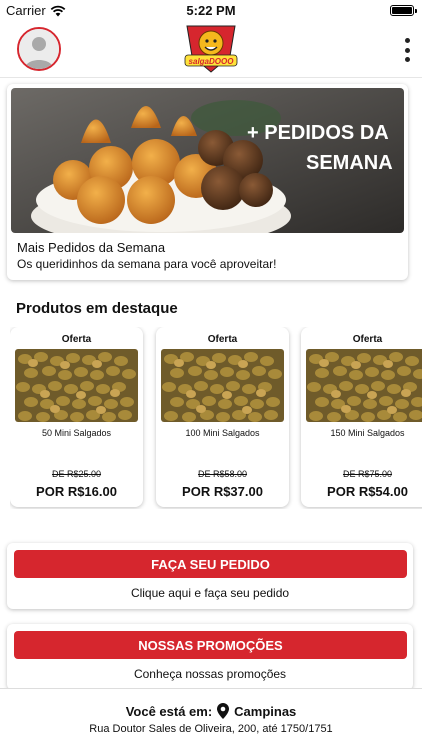 This screenshot has width=422, height=750. I want to click on location-prefix: Você está em:, so click(169, 711).